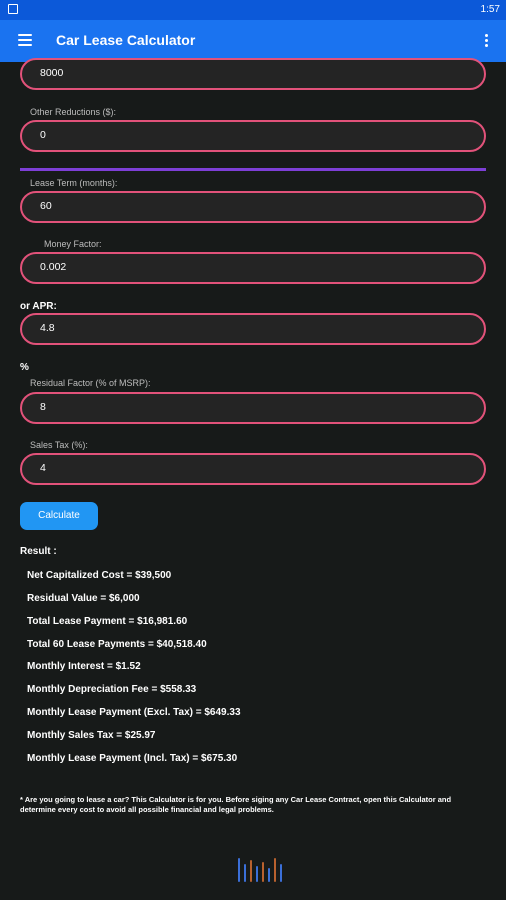 This screenshot has width=506, height=900. Describe the element at coordinates (253, 136) in the screenshot. I see `other-reductions-field: 0` at that location.